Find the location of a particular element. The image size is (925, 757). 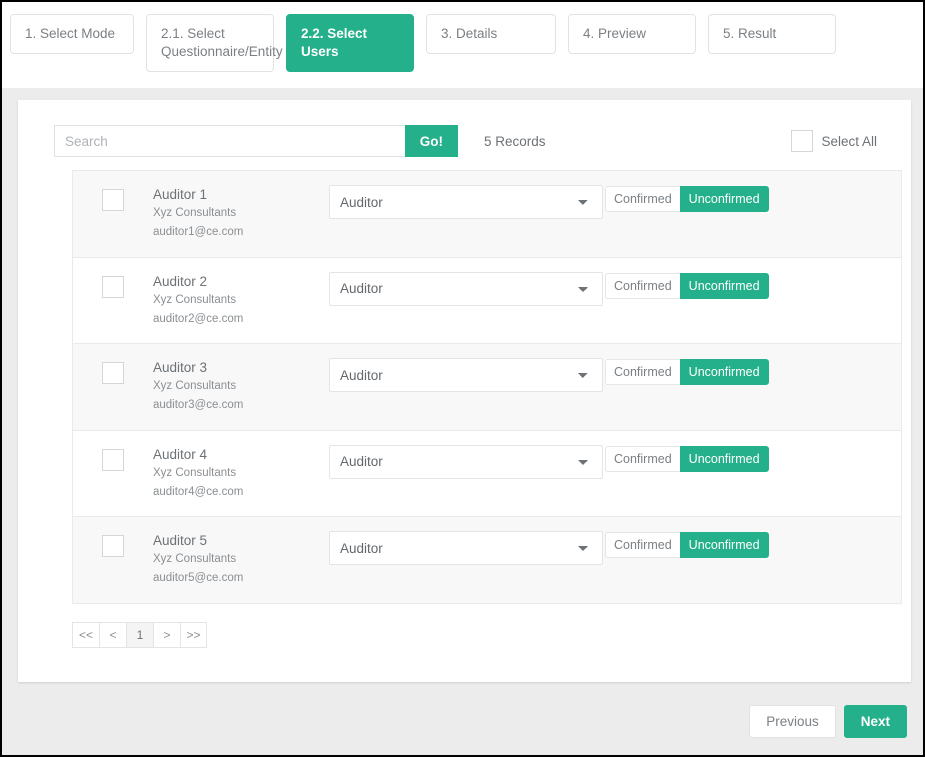

wizard-tab-result: 5. Result is located at coordinates (772, 34).